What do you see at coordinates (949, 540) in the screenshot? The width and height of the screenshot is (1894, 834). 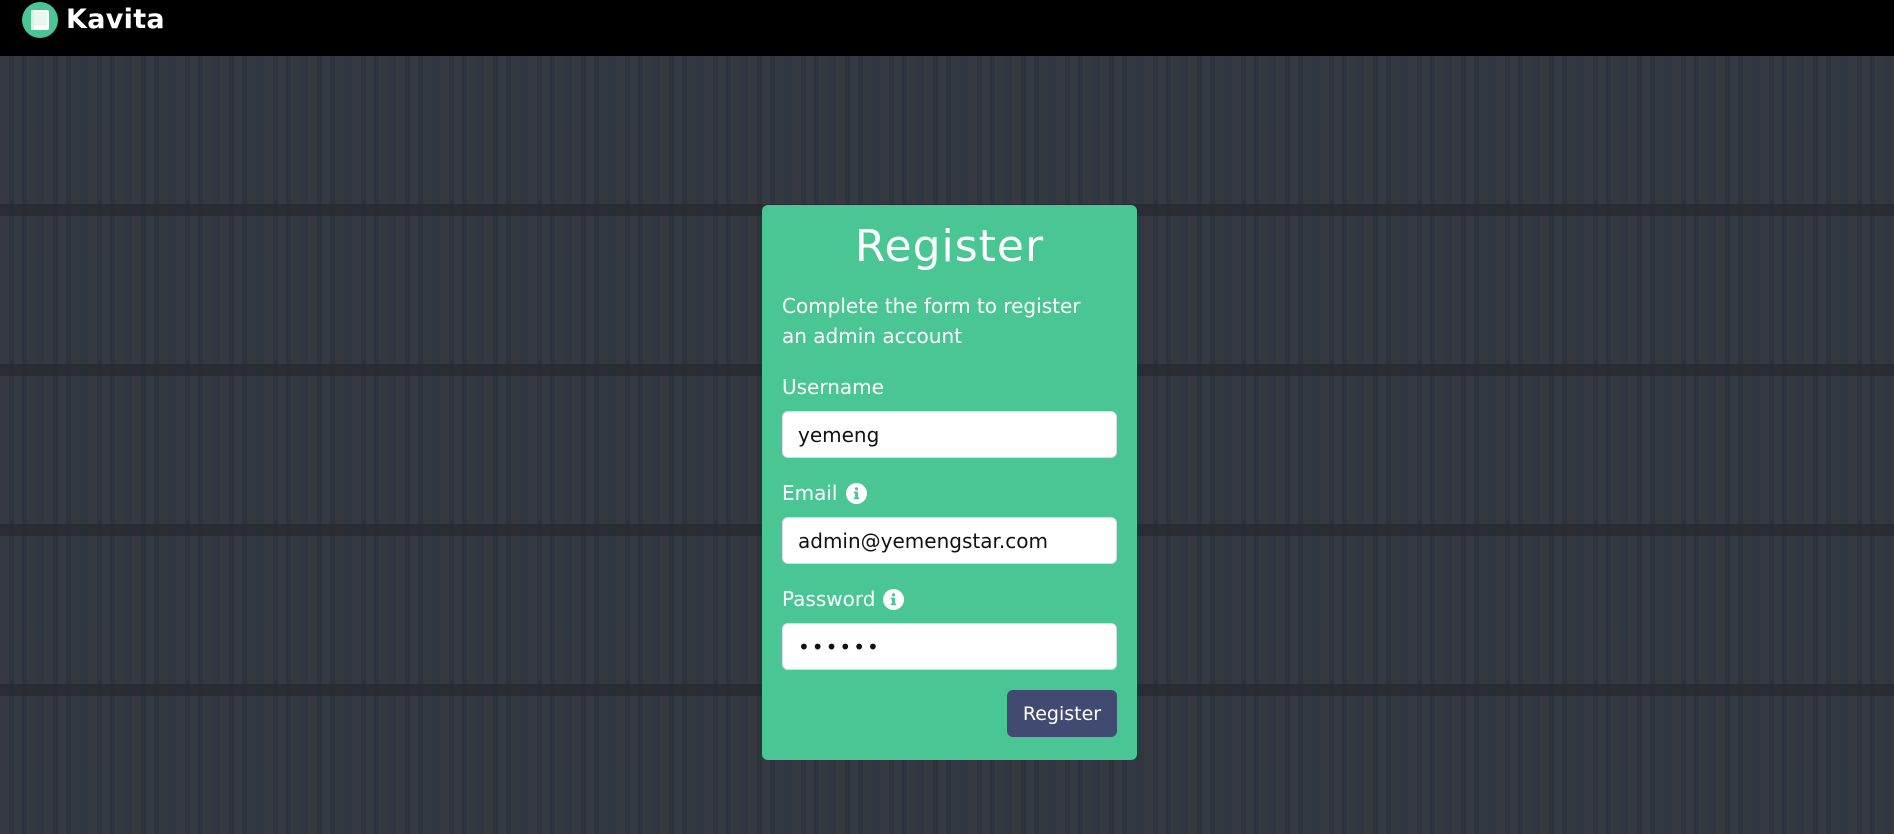 I see `email-input` at bounding box center [949, 540].